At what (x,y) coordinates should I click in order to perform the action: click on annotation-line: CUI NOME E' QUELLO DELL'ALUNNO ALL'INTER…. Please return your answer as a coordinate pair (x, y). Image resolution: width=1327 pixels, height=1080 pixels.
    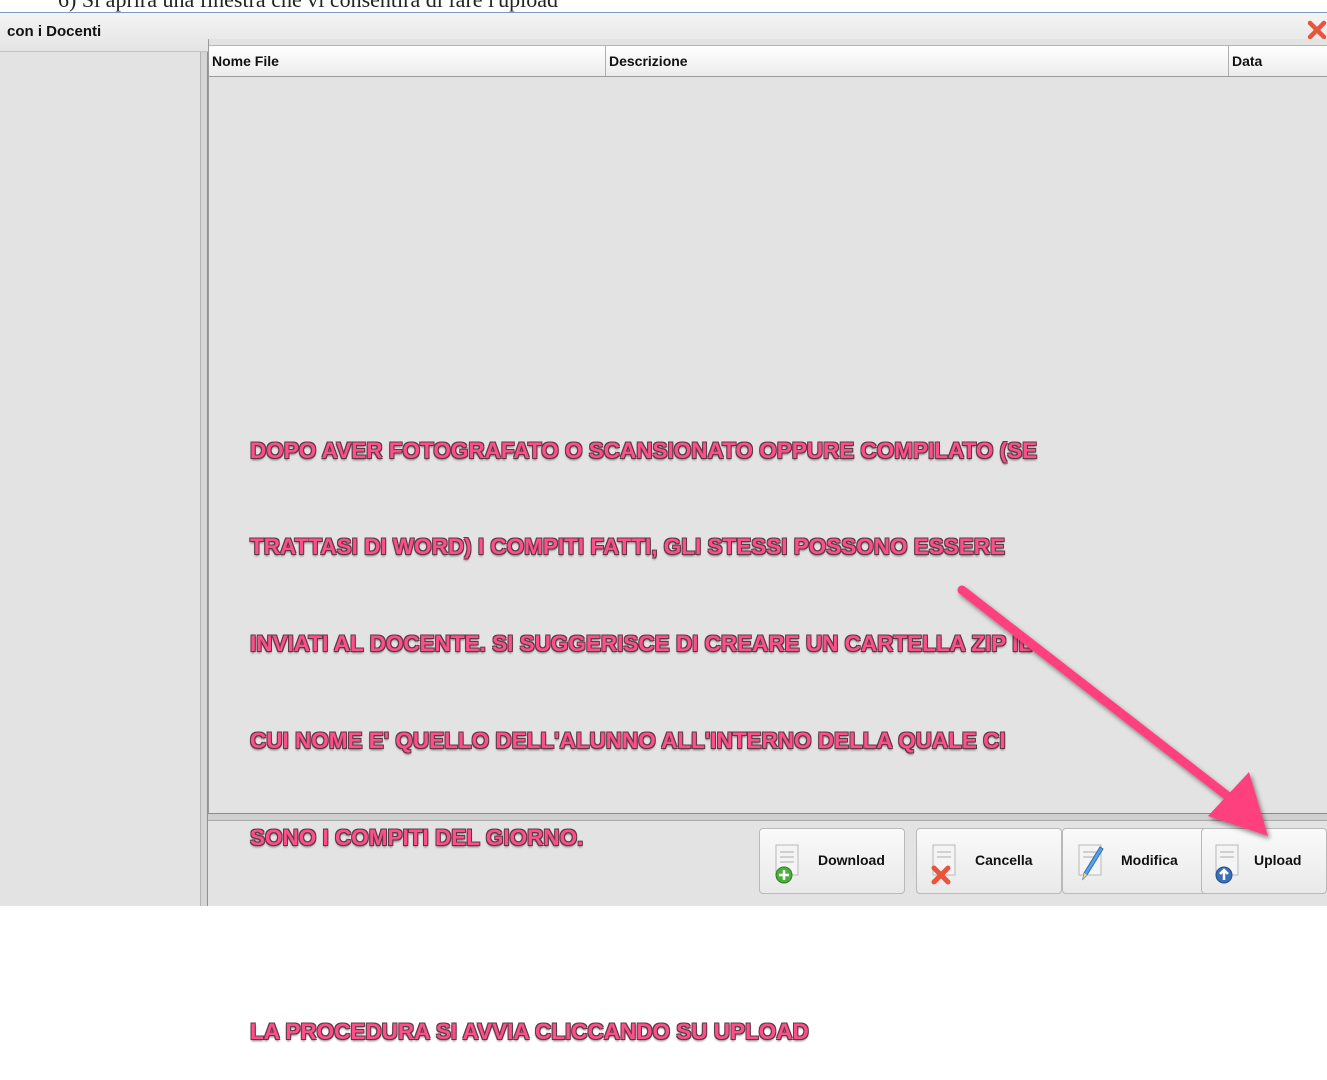
    Looking at the image, I should click on (628, 741).